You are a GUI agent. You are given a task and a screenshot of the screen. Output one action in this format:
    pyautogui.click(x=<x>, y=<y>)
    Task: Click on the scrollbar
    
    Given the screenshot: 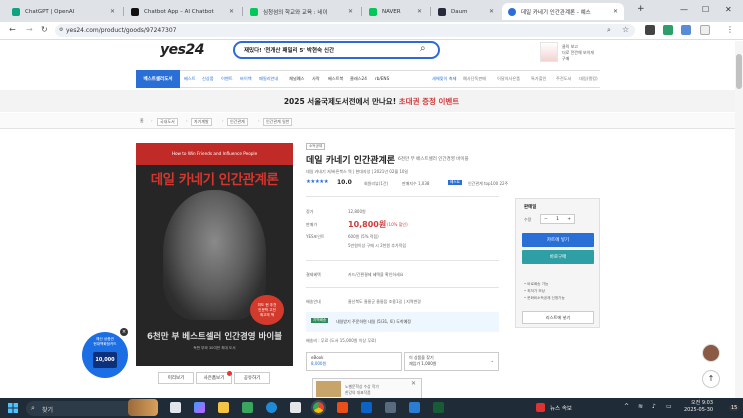 What is the action you would take?
    pyautogui.click(x=739, y=219)
    